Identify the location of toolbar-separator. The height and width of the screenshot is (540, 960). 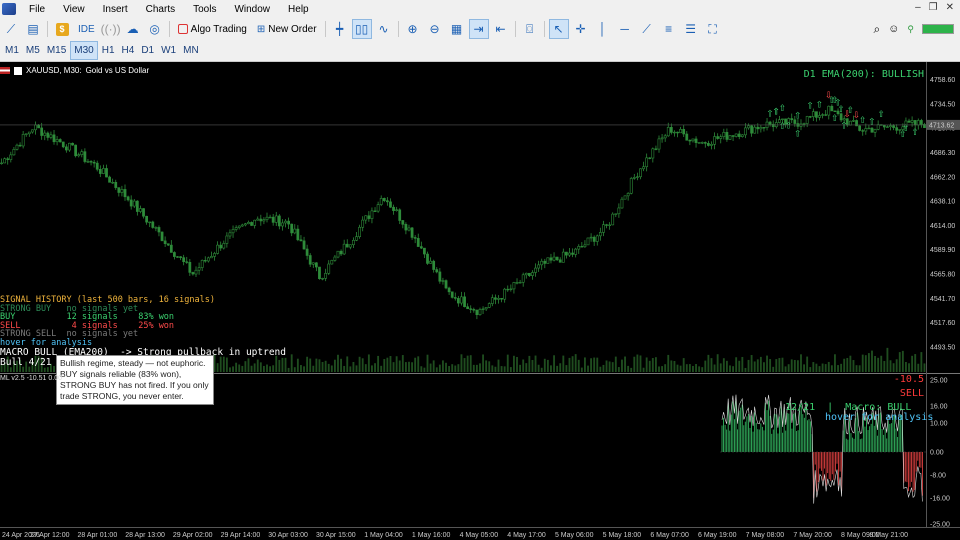
(515, 29).